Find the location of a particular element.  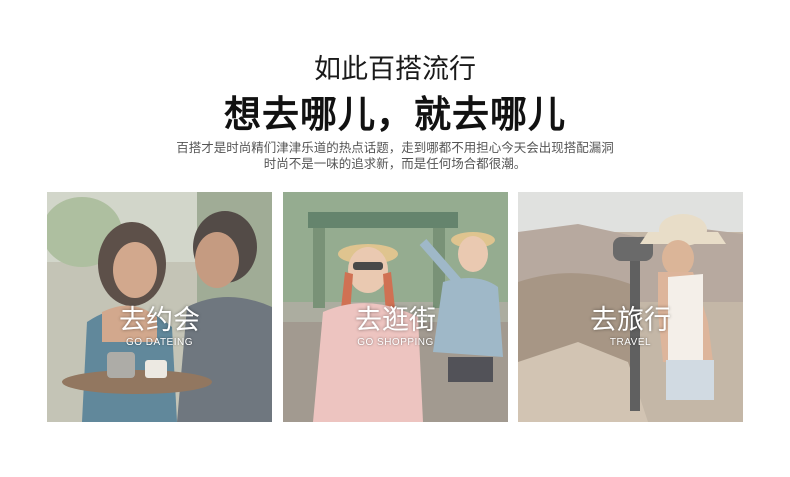

card-shopping: 去逛街 GO SHOPPING is located at coordinates (395, 307).